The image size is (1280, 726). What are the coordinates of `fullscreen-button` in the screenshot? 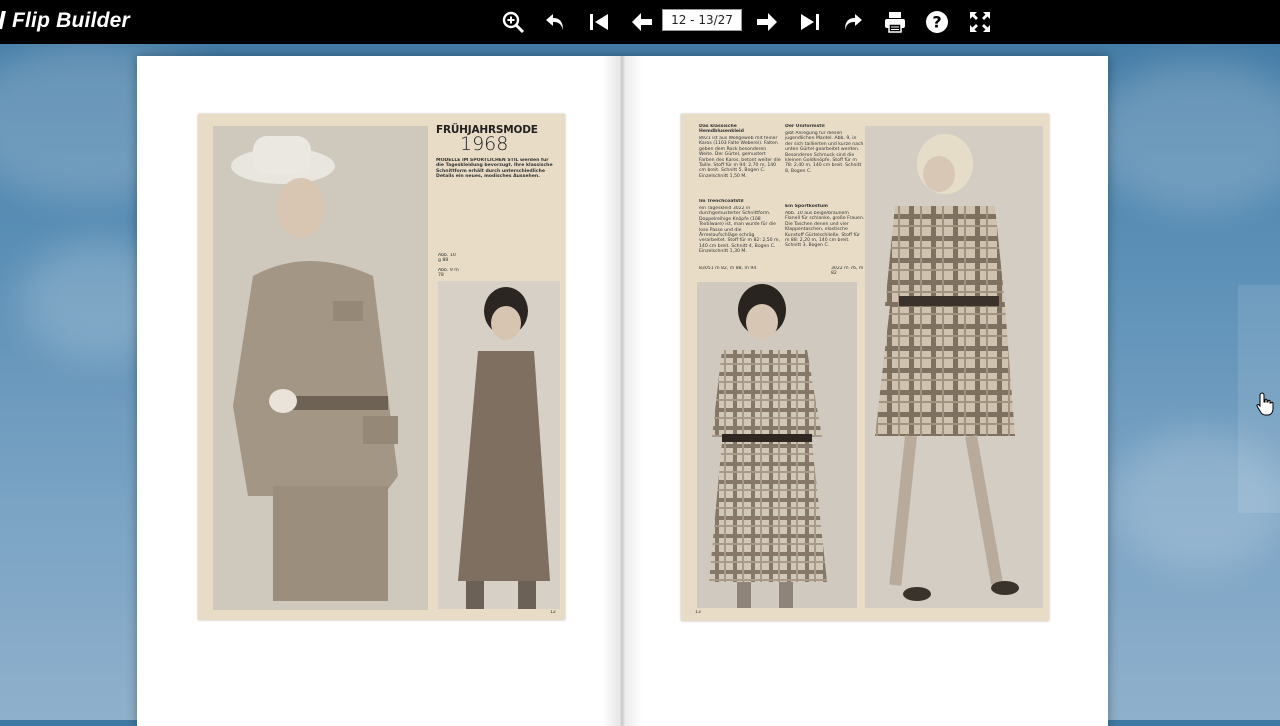 It's located at (980, 22).